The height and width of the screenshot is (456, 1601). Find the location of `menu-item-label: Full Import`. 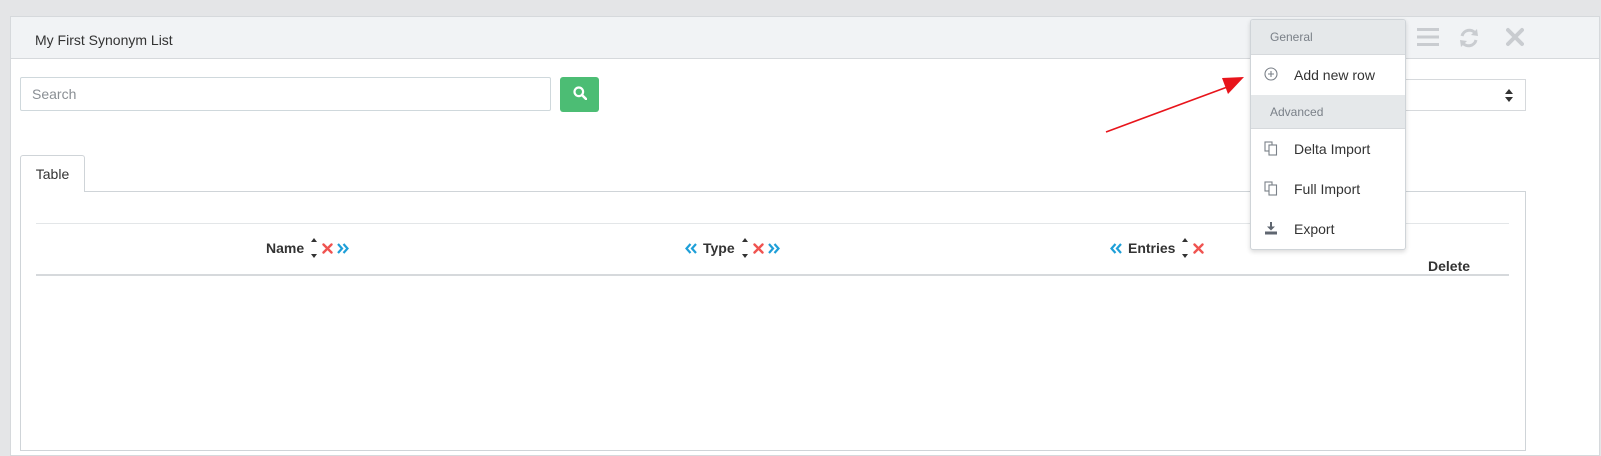

menu-item-label: Full Import is located at coordinates (1327, 189).